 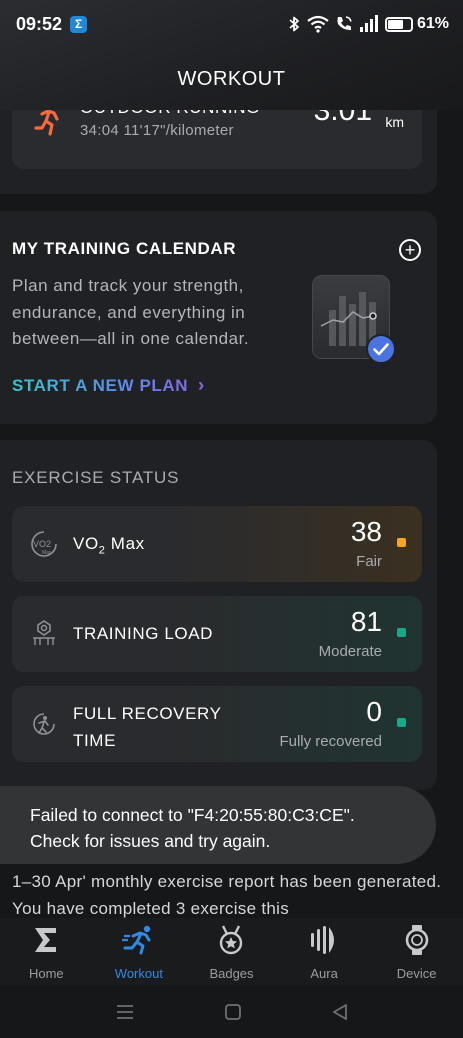 I want to click on medal-icon, so click(x=231, y=940).